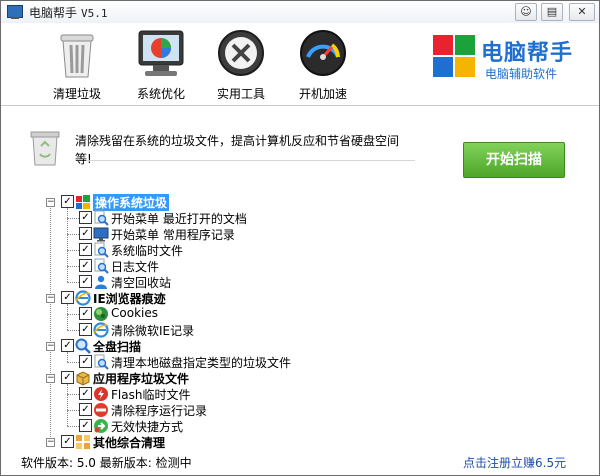 This screenshot has height=476, width=600. I want to click on item-label: Flash临时文件, so click(150, 394).